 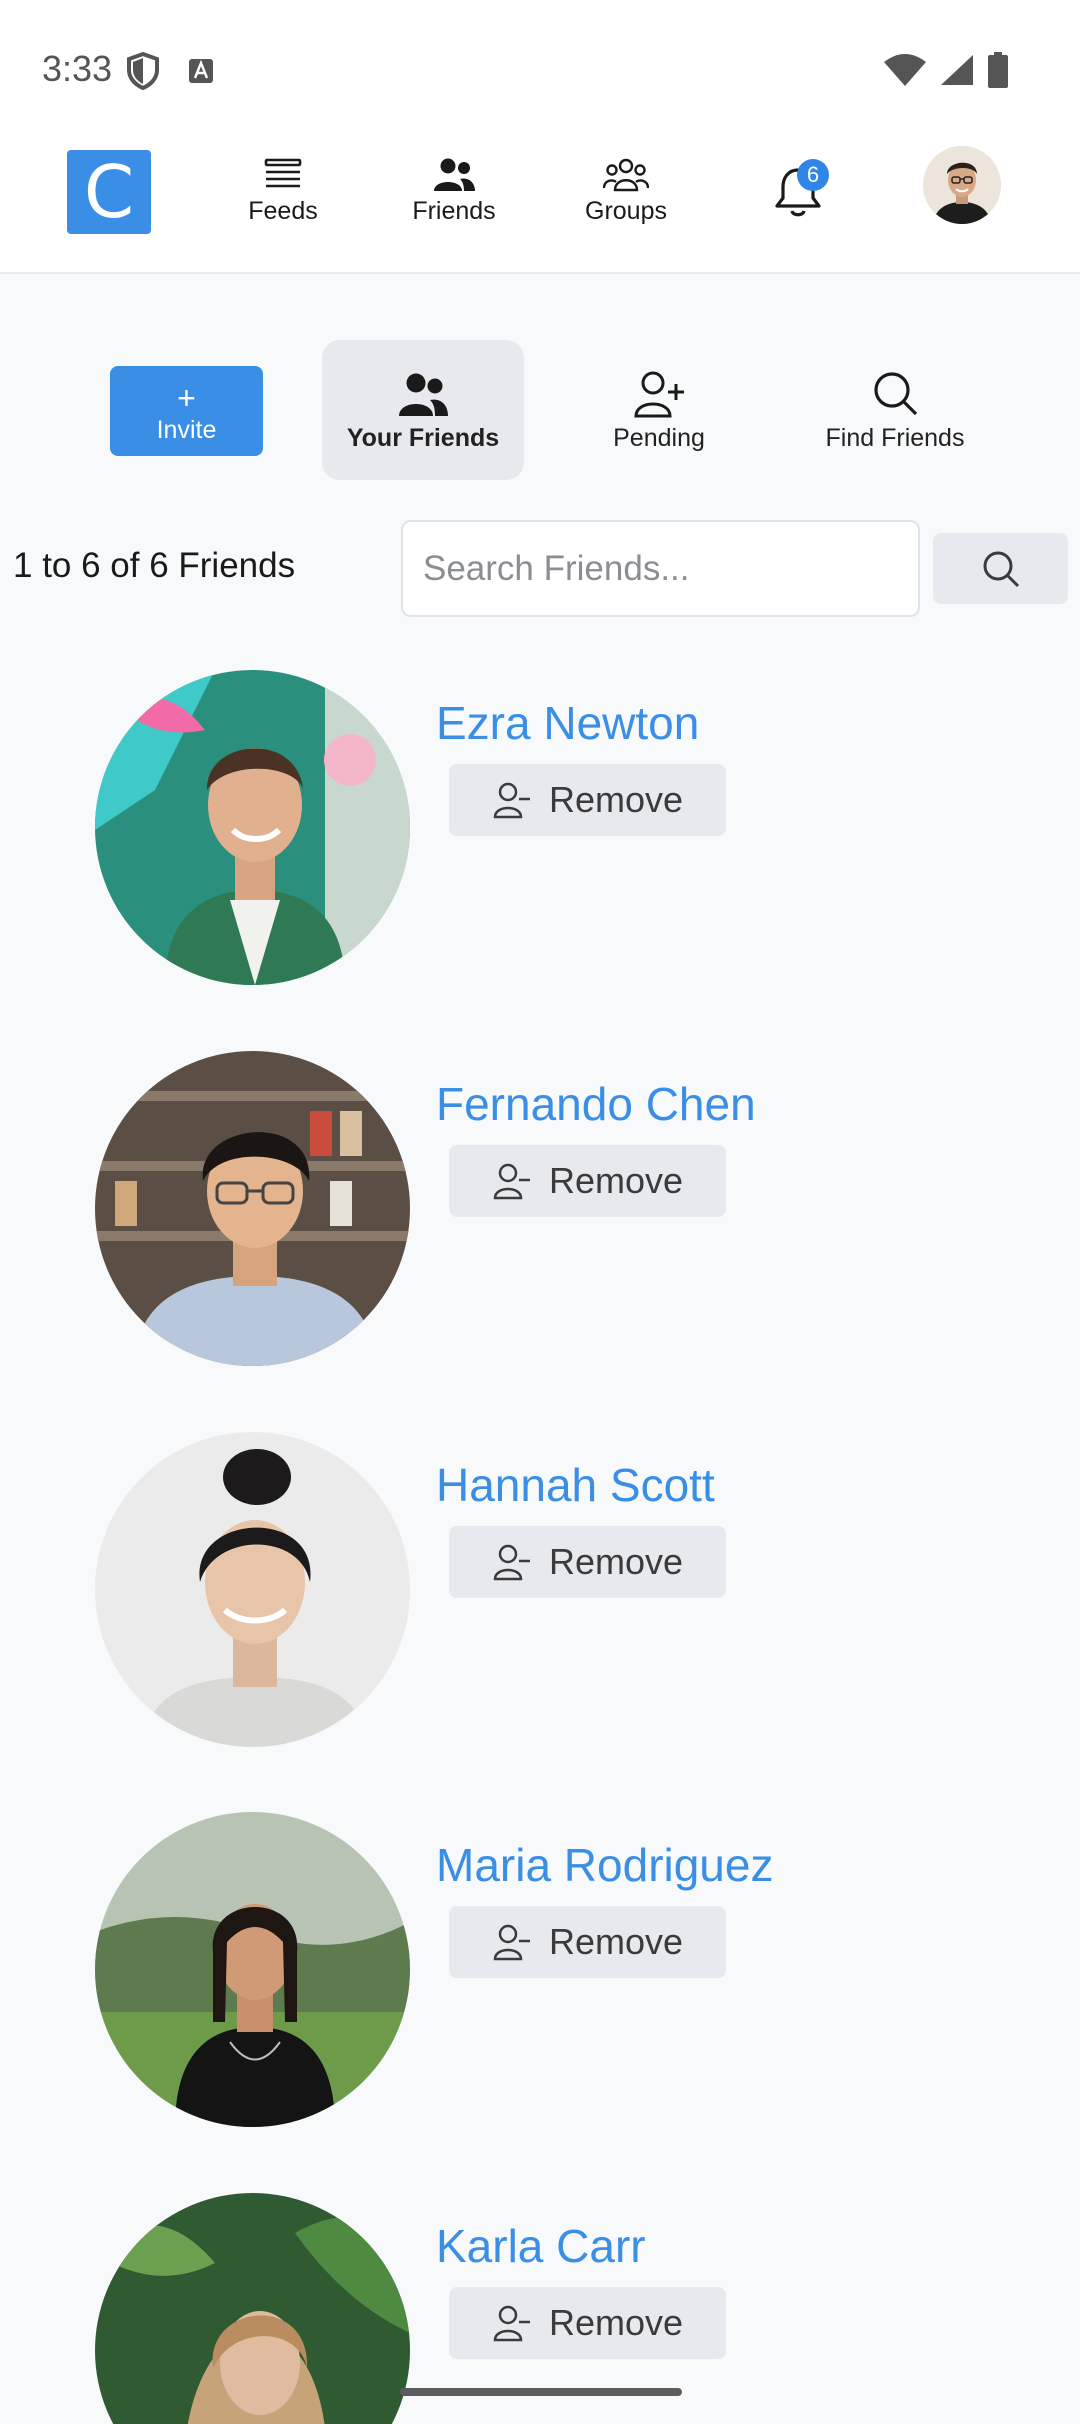 What do you see at coordinates (423, 438) in the screenshot?
I see `tab-your-friends-label: Your Friends` at bounding box center [423, 438].